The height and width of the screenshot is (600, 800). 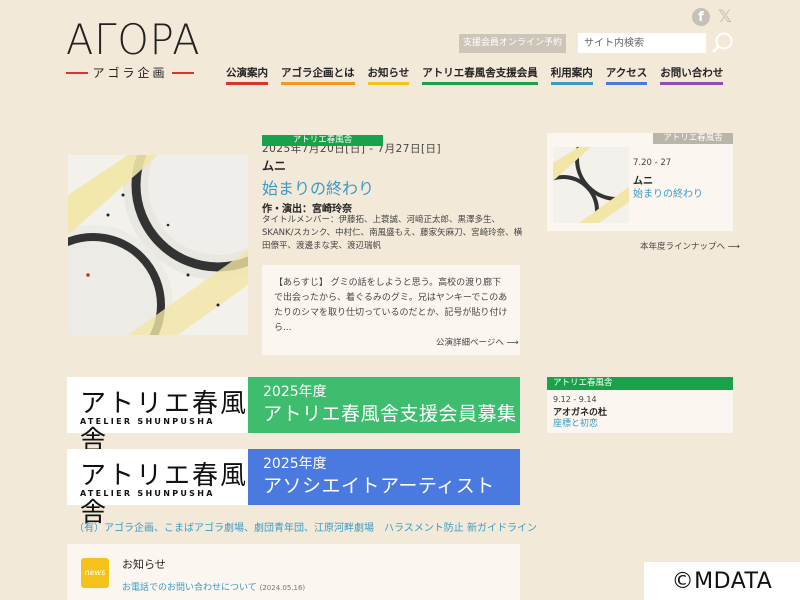 What do you see at coordinates (307, 209) in the screenshot?
I see `featured-author: 作・演出：宮崎玲奈` at bounding box center [307, 209].